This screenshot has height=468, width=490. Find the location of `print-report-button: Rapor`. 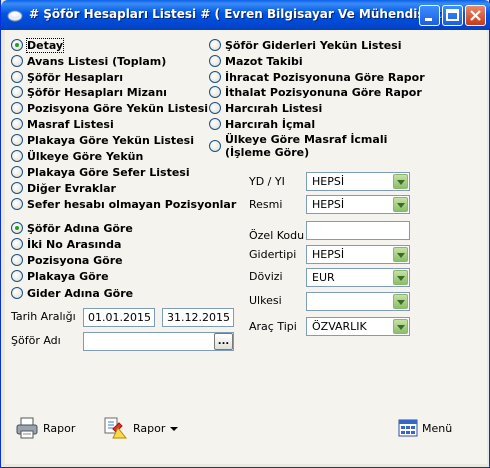

print-report-button: Rapor is located at coordinates (45, 428).